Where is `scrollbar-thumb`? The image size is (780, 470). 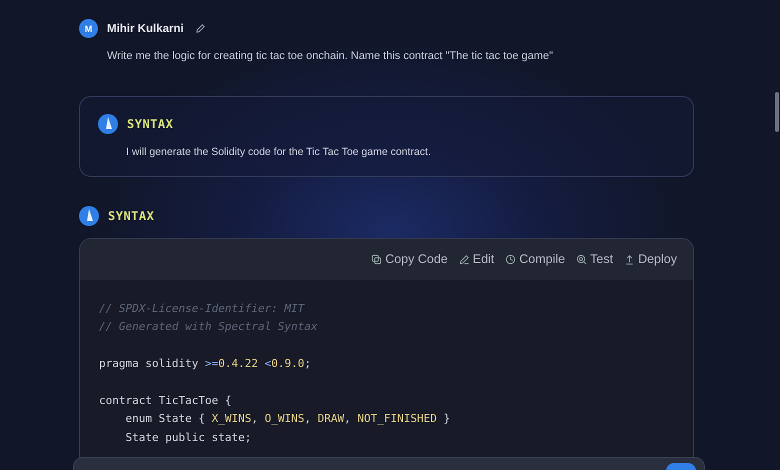 scrollbar-thumb is located at coordinates (777, 112).